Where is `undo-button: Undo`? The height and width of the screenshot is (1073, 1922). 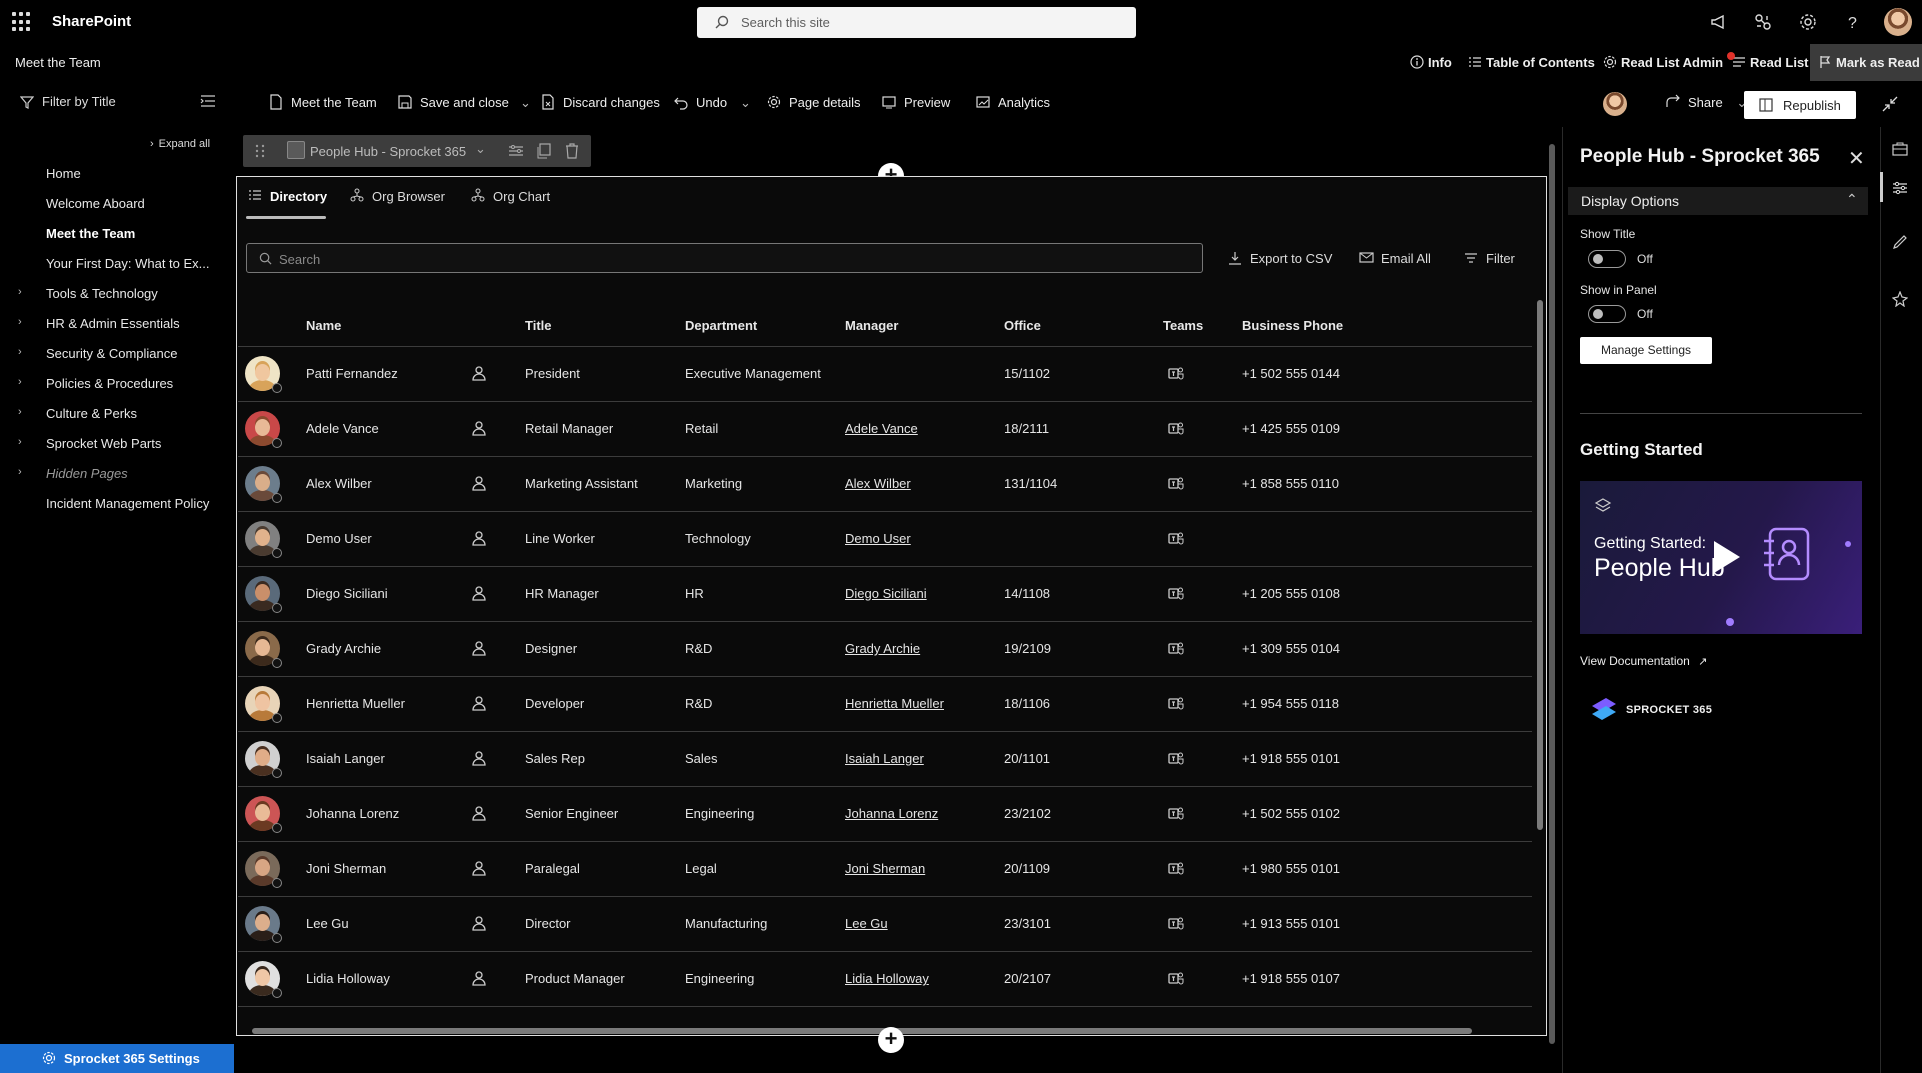
undo-button: Undo is located at coordinates (700, 102).